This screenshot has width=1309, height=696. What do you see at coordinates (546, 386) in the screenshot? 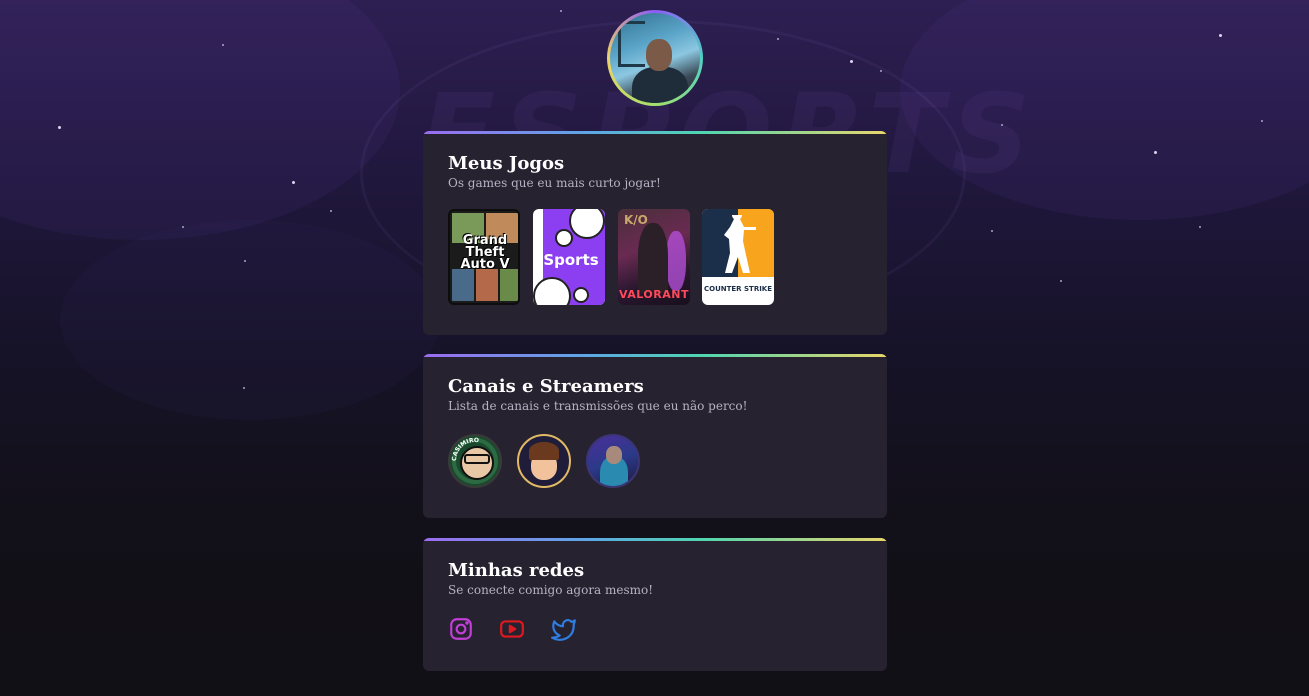
I see `streamers-card-title: Canais e Streamers` at bounding box center [546, 386].